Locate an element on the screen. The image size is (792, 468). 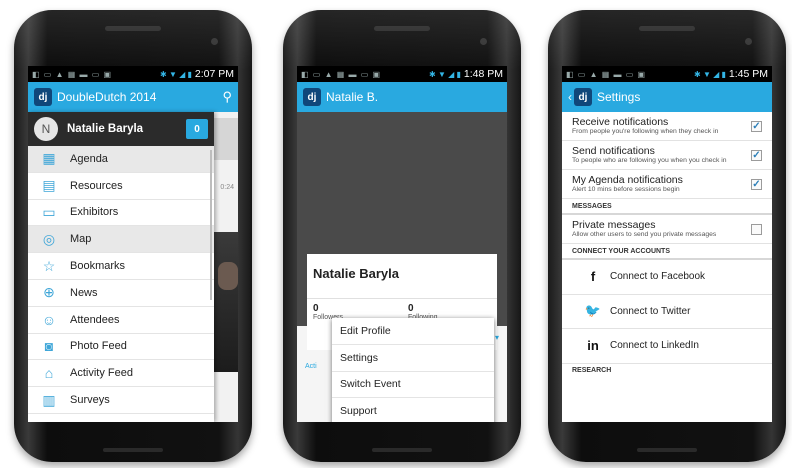
menu-item-edit-profile: Edit Profile is located at coordinates (413, 331).